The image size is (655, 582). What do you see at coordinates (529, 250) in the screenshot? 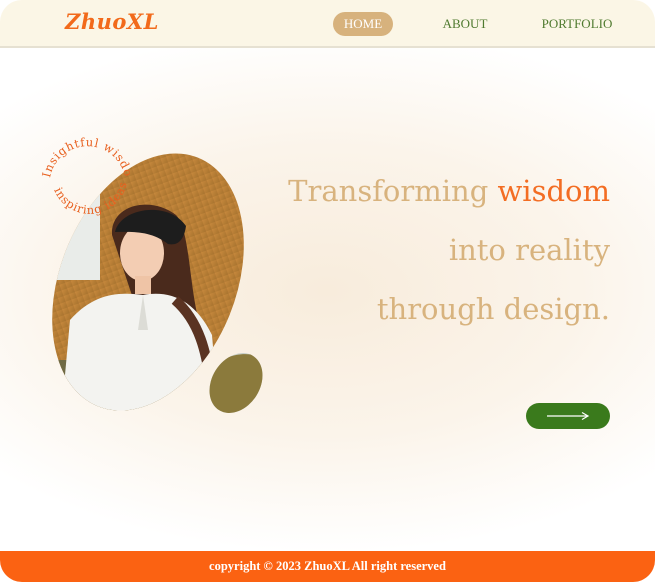
I see `hero-headline-line-2: into reality` at bounding box center [529, 250].